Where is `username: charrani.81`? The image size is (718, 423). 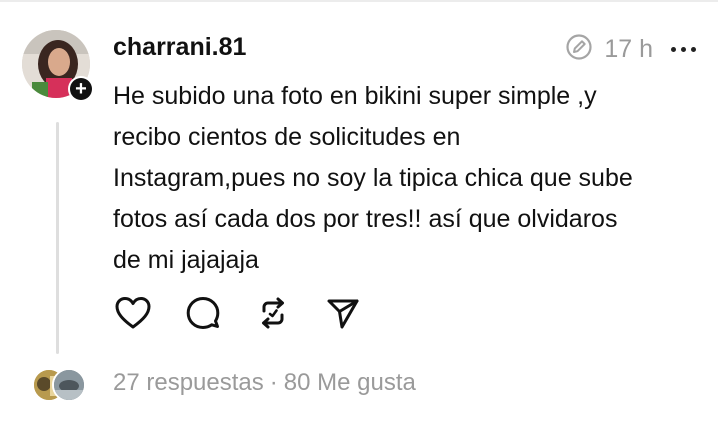
username: charrani.81 is located at coordinates (179, 47).